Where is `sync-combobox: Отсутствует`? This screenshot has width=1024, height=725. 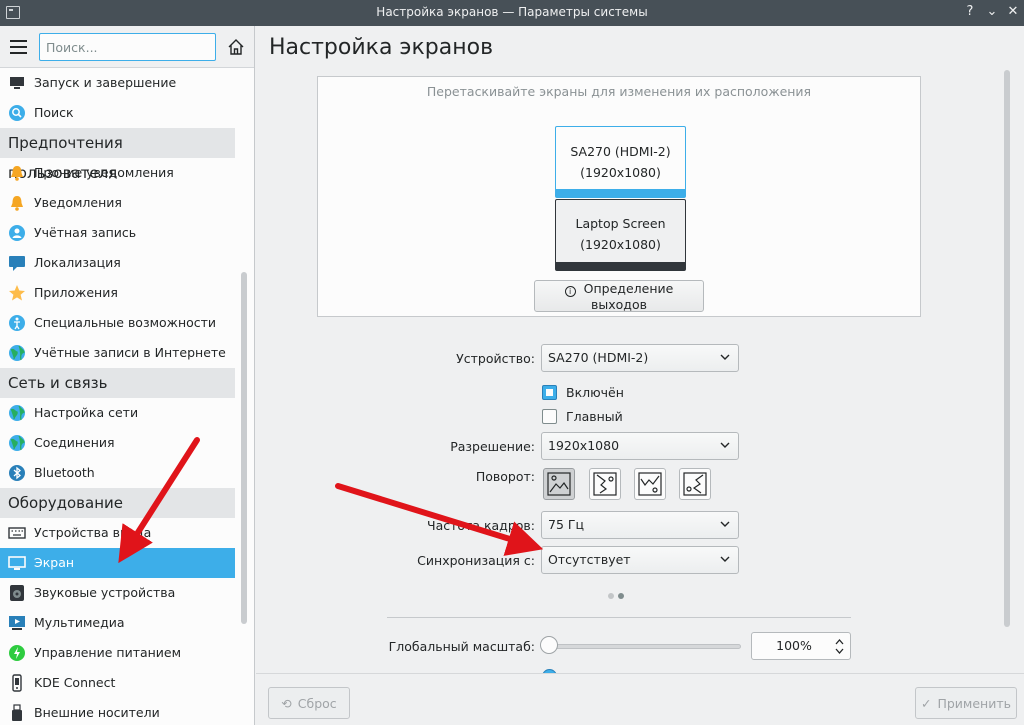 sync-combobox: Отсутствует is located at coordinates (640, 560).